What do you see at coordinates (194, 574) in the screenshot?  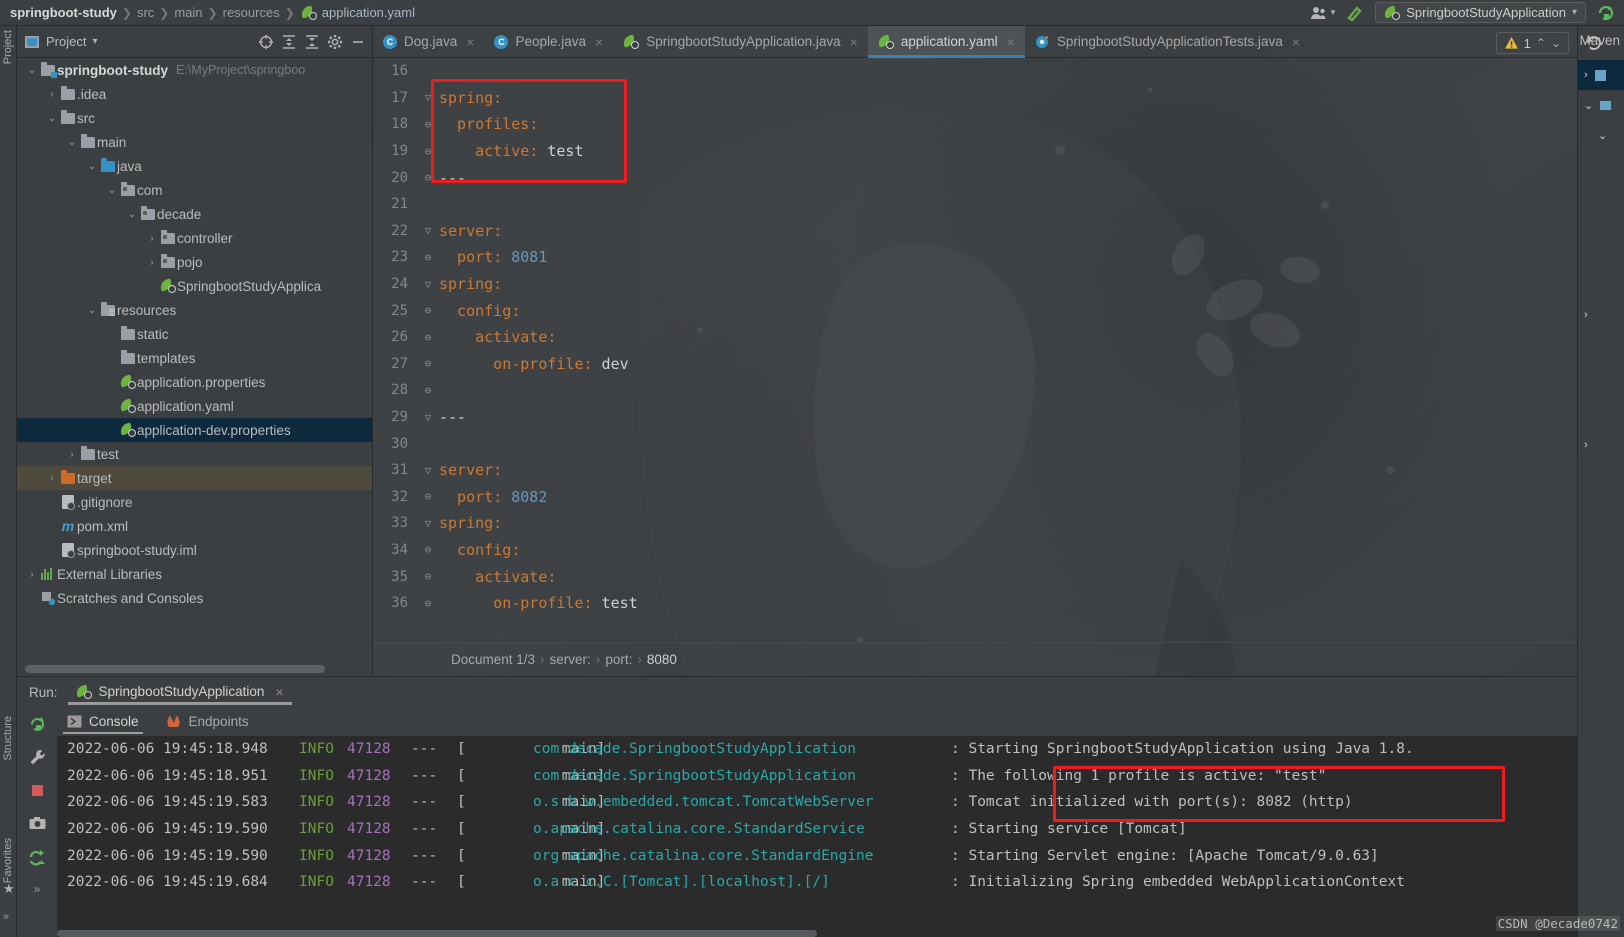 I see `tree-row-external-libraries: › External Libraries` at bounding box center [194, 574].